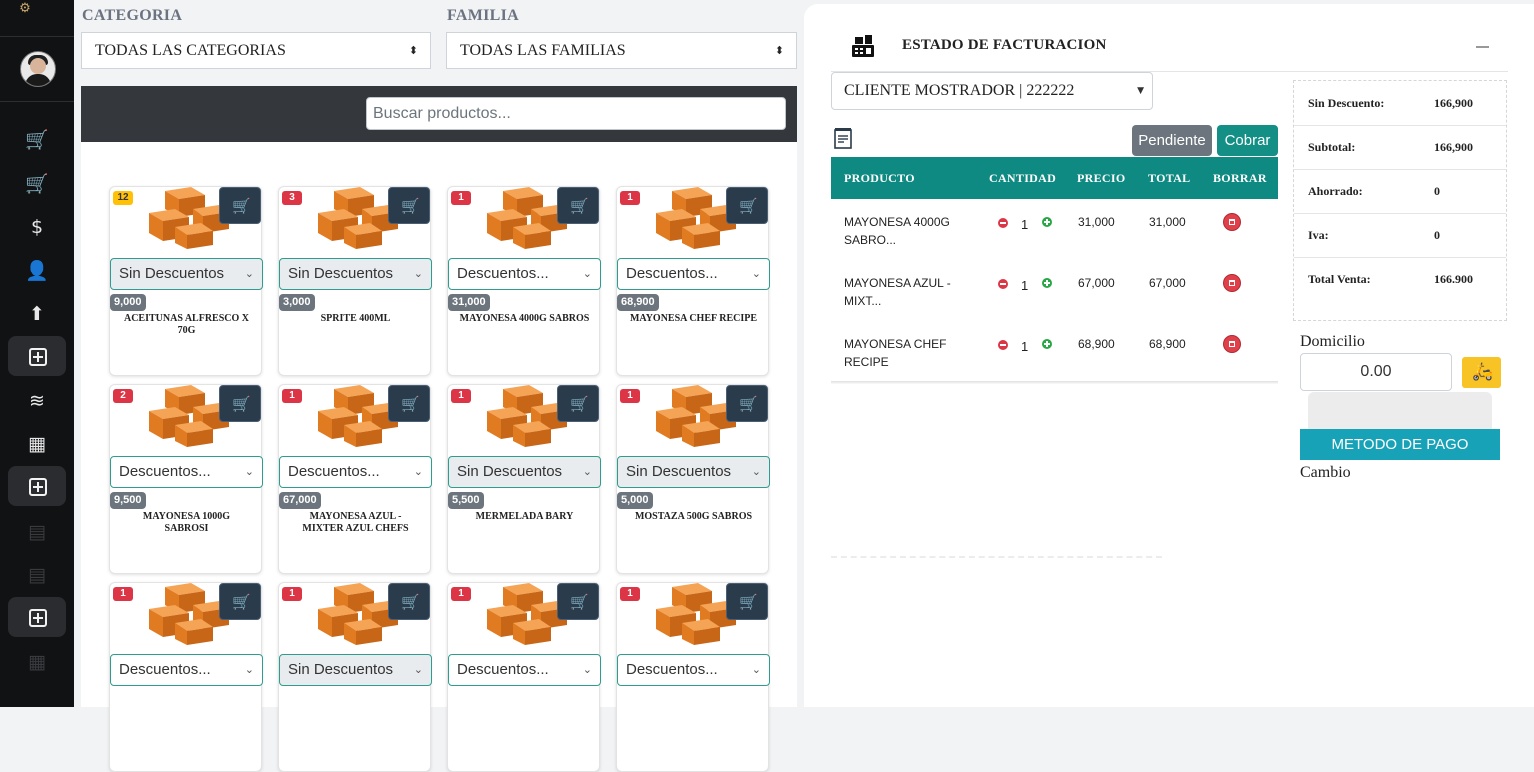 Image resolution: width=1534 pixels, height=772 pixels. Describe the element at coordinates (1167, 222) in the screenshot. I see `total: 31,000` at that location.